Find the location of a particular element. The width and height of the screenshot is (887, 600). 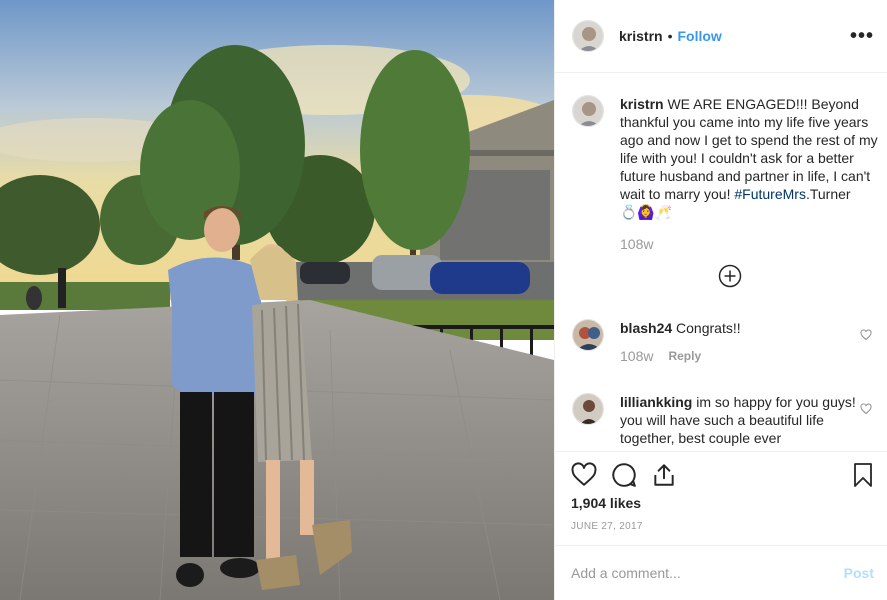

follow-button: Follow is located at coordinates (699, 36).